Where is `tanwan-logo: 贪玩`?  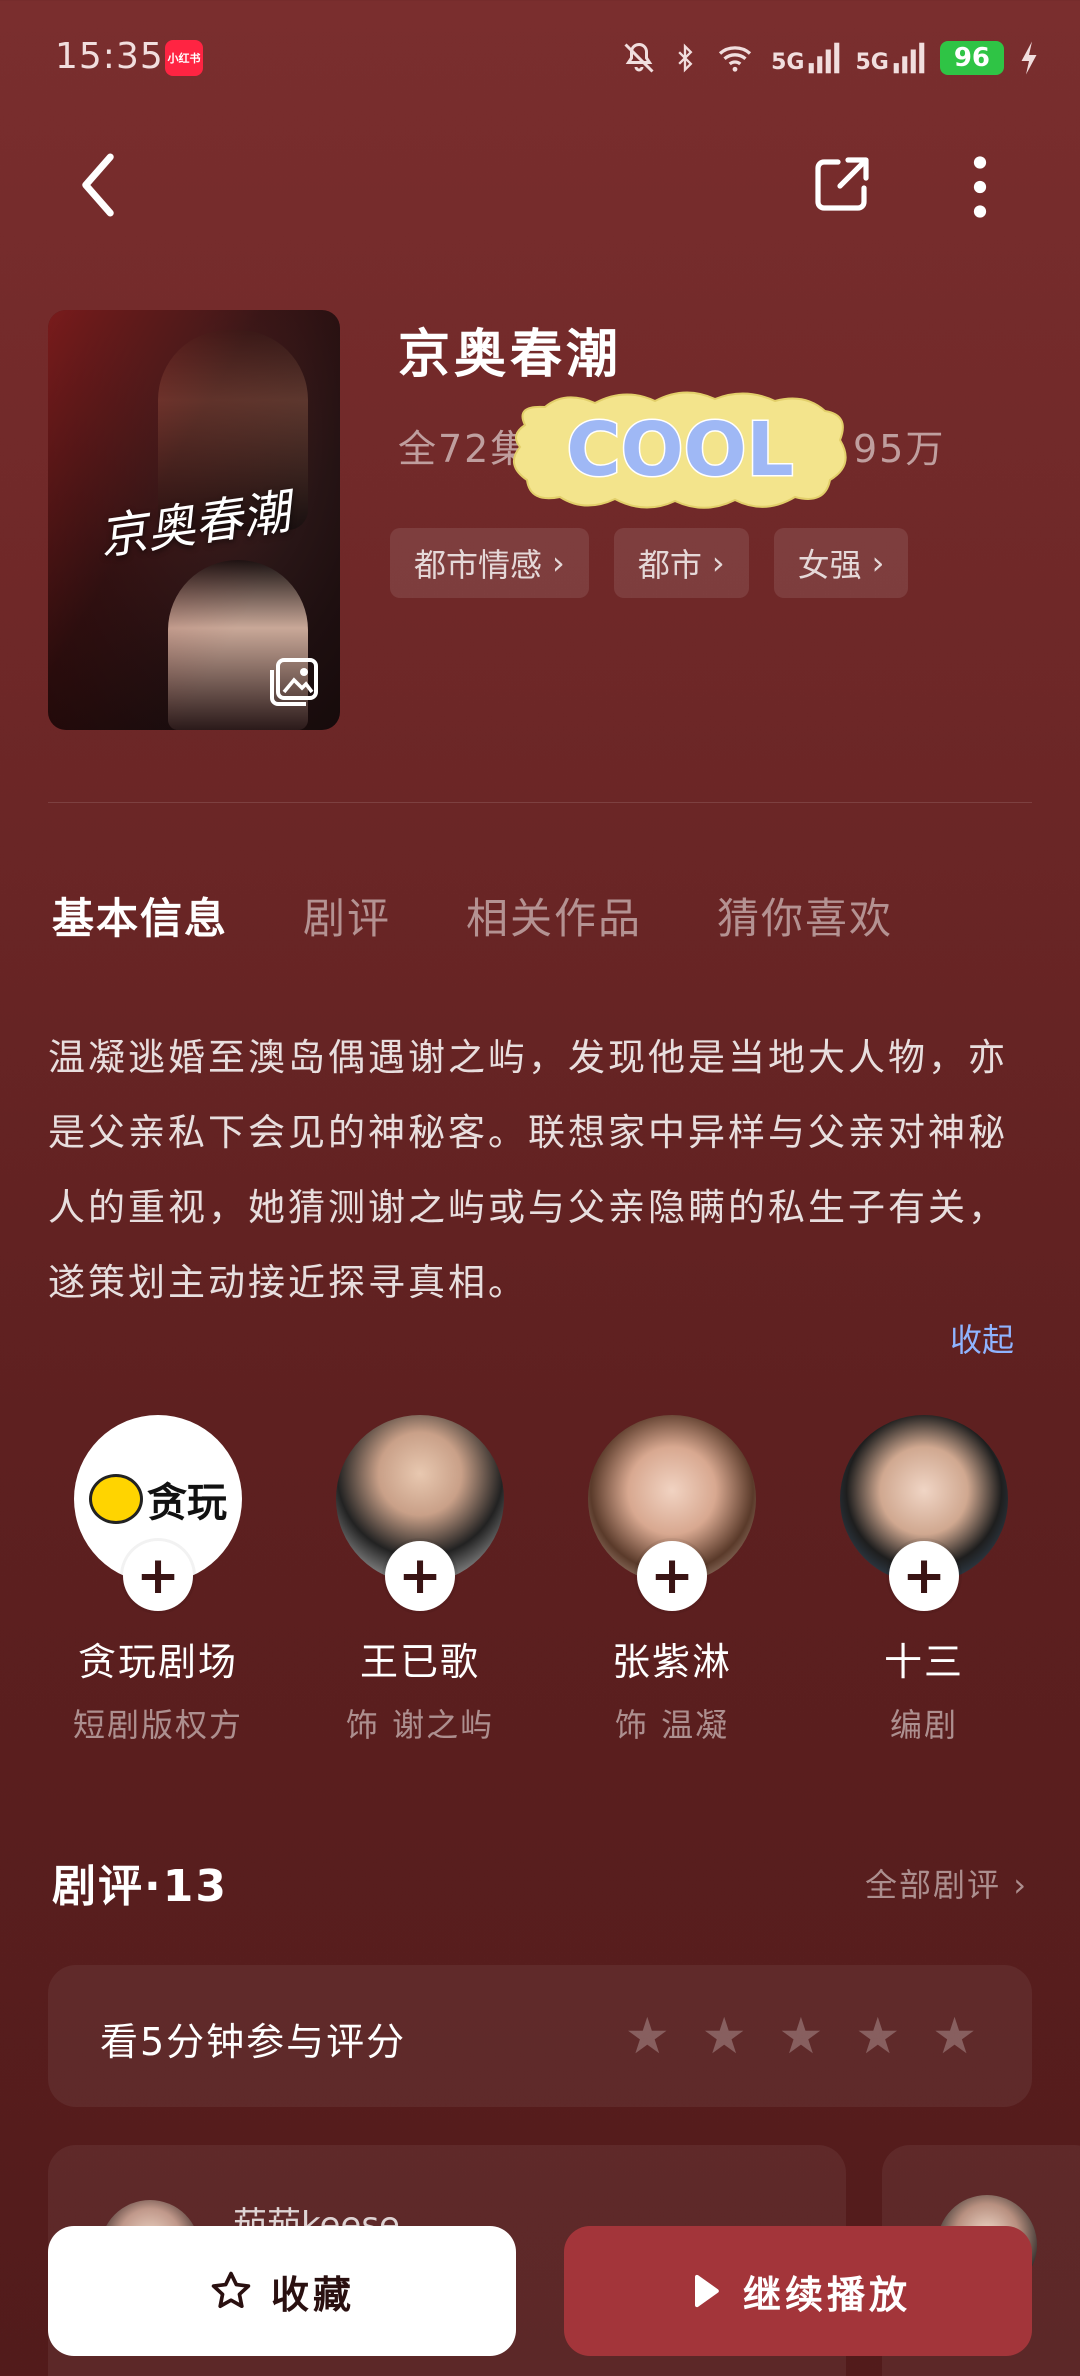 tanwan-logo: 贪玩 is located at coordinates (158, 1499).